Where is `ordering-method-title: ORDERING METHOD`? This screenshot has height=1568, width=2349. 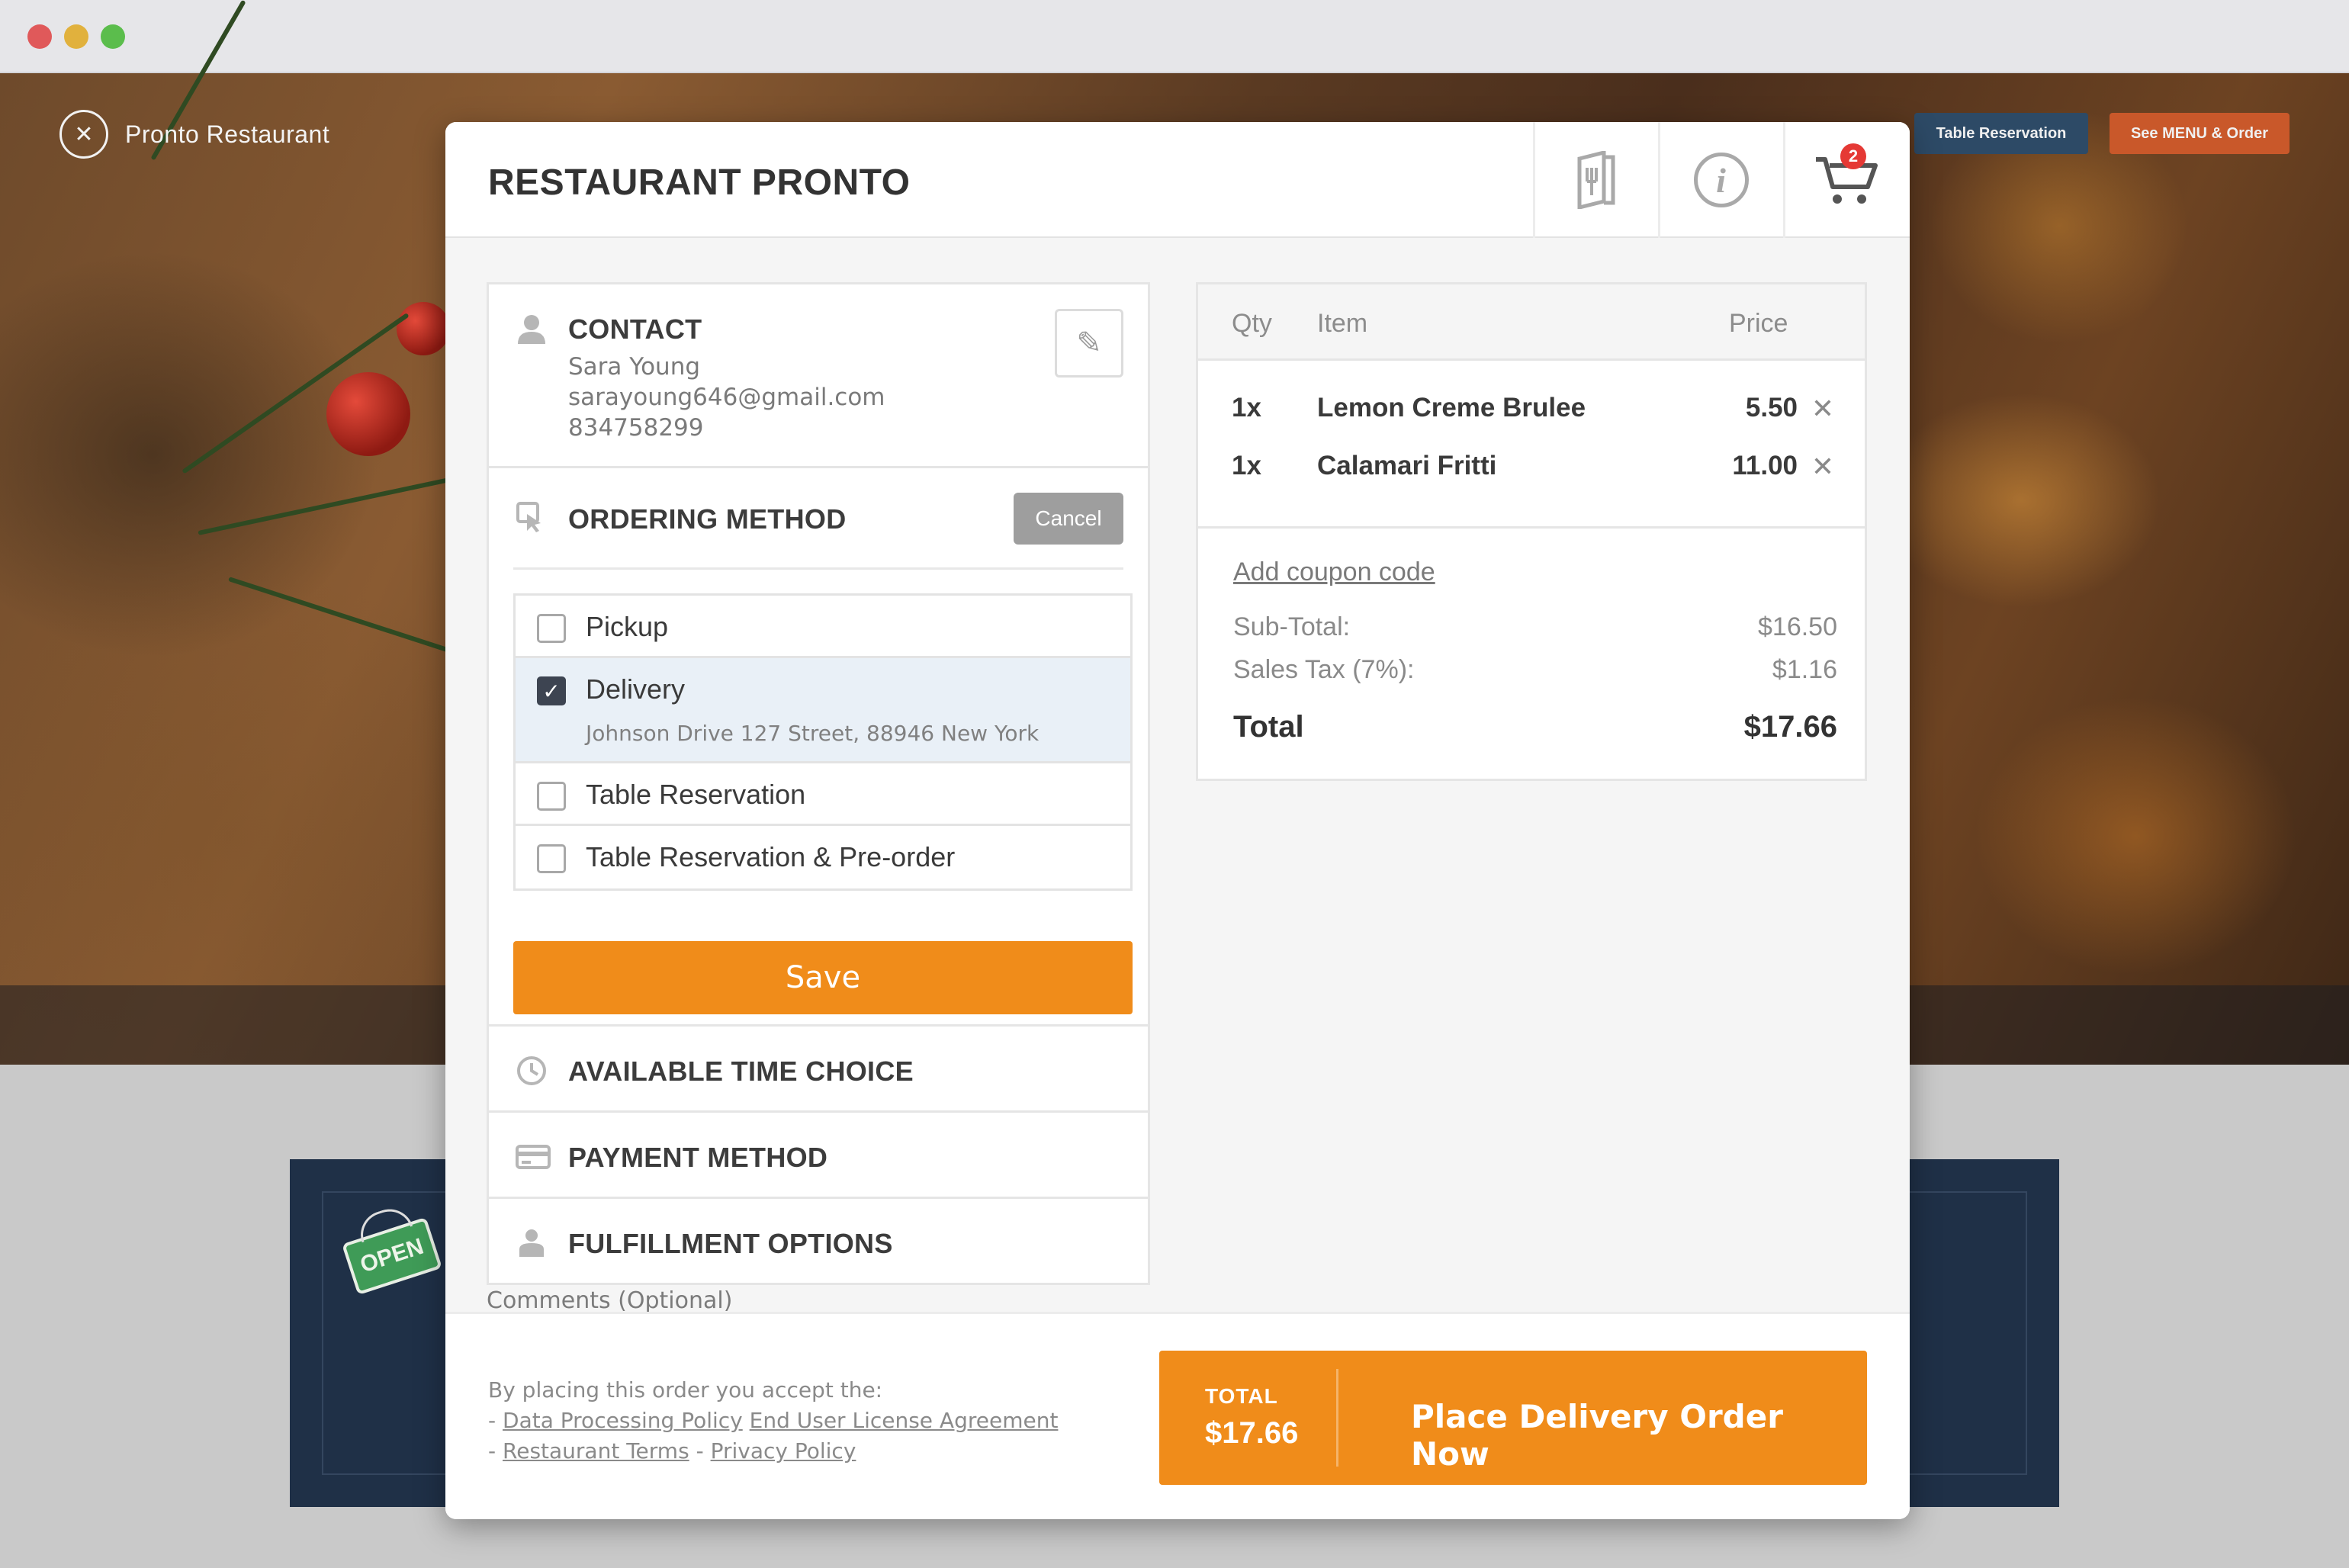
ordering-method-title: ORDERING METHOD is located at coordinates (707, 519).